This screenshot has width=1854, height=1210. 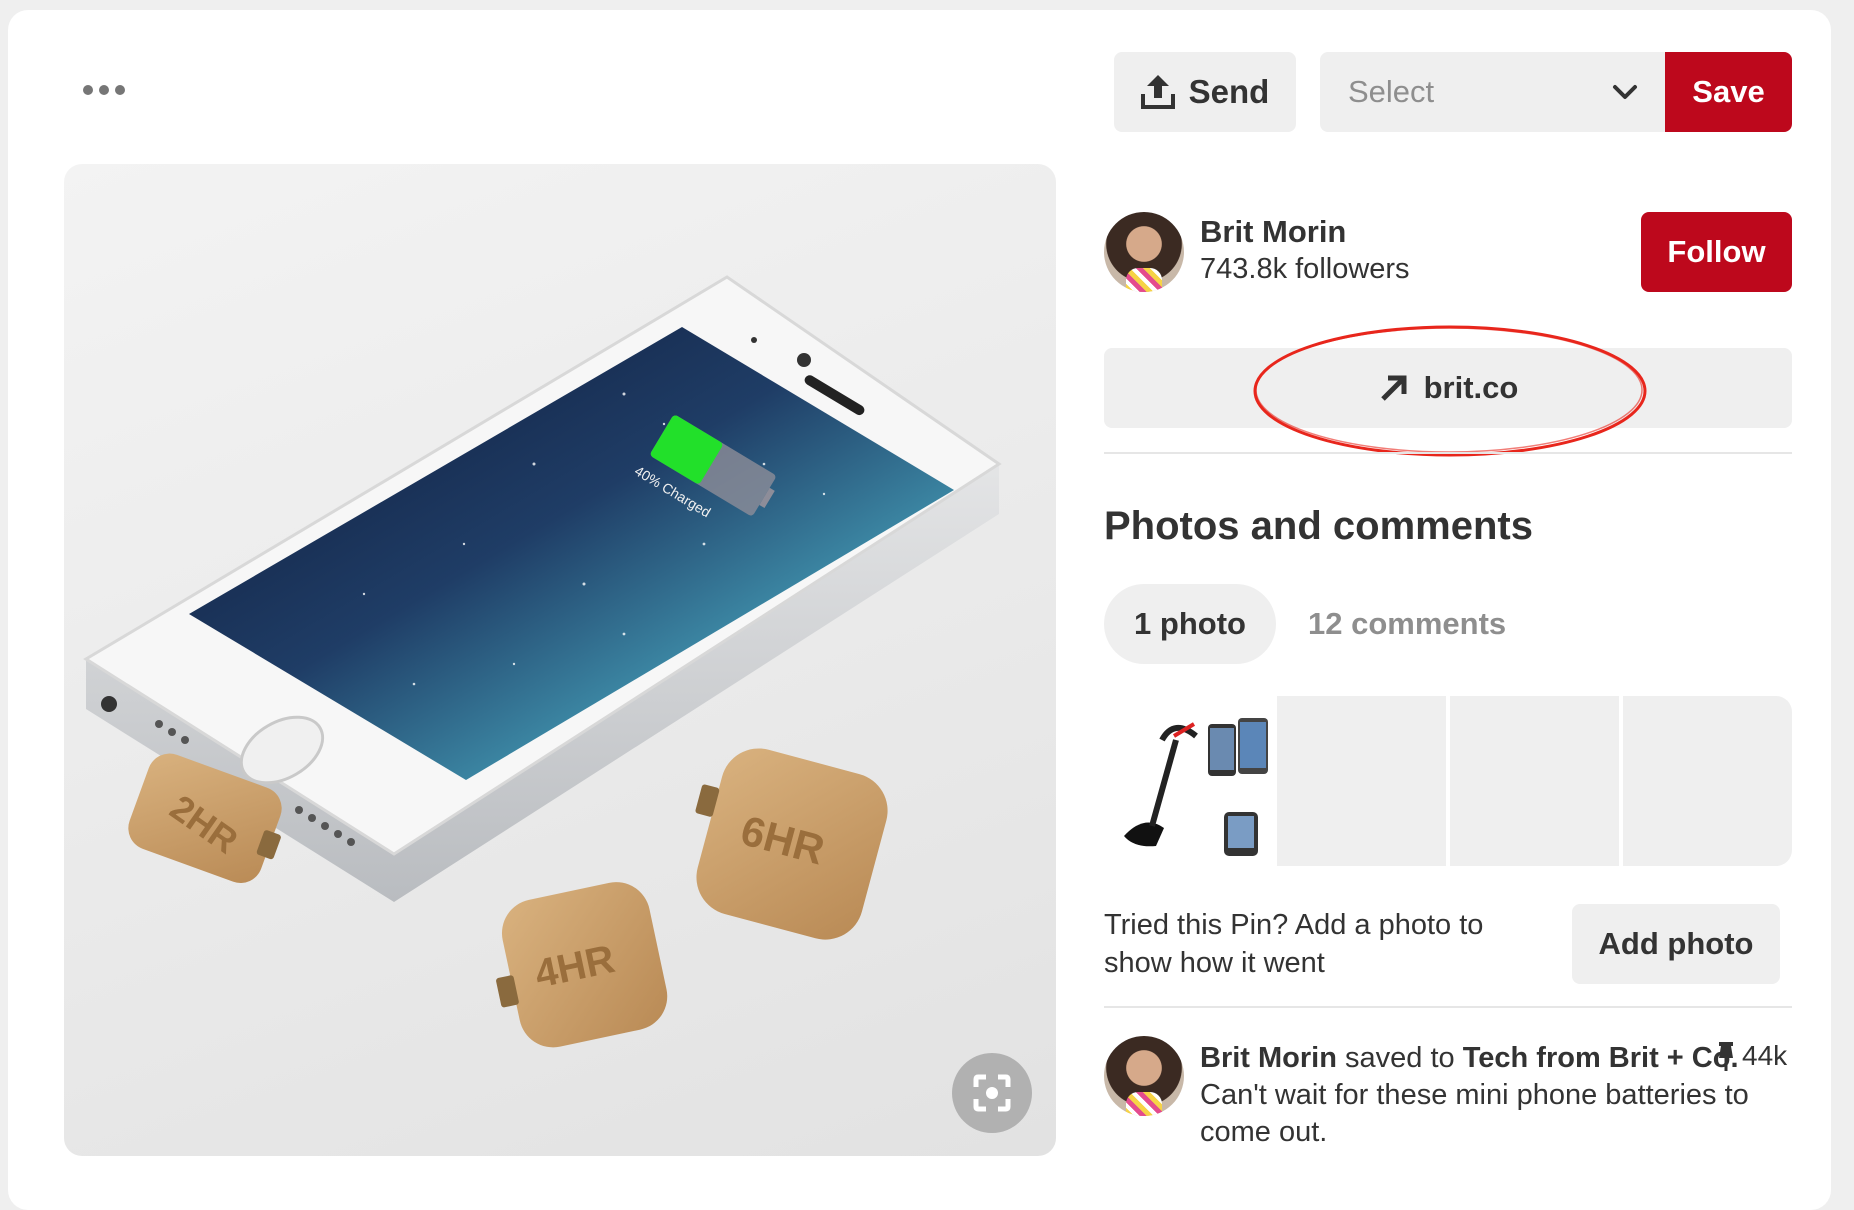 I want to click on photo-thumbnails, so click(x=1448, y=781).